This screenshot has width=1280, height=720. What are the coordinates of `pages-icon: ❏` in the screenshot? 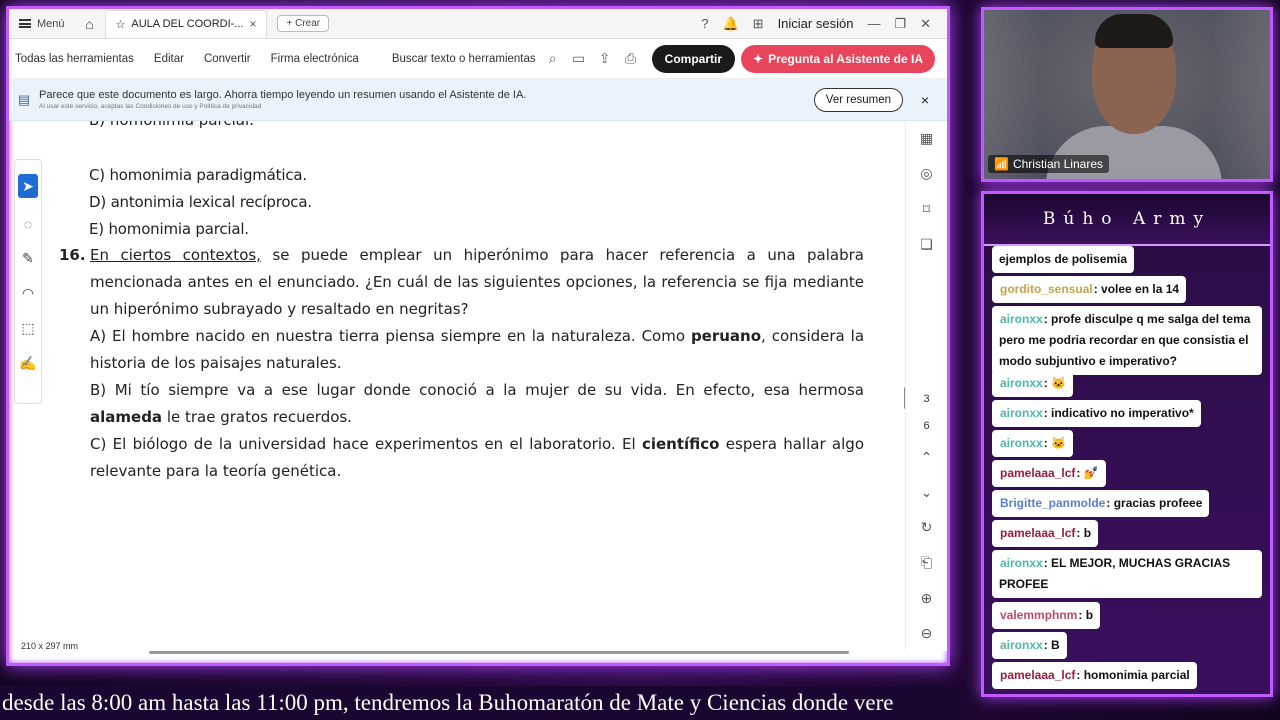 It's located at (926, 244).